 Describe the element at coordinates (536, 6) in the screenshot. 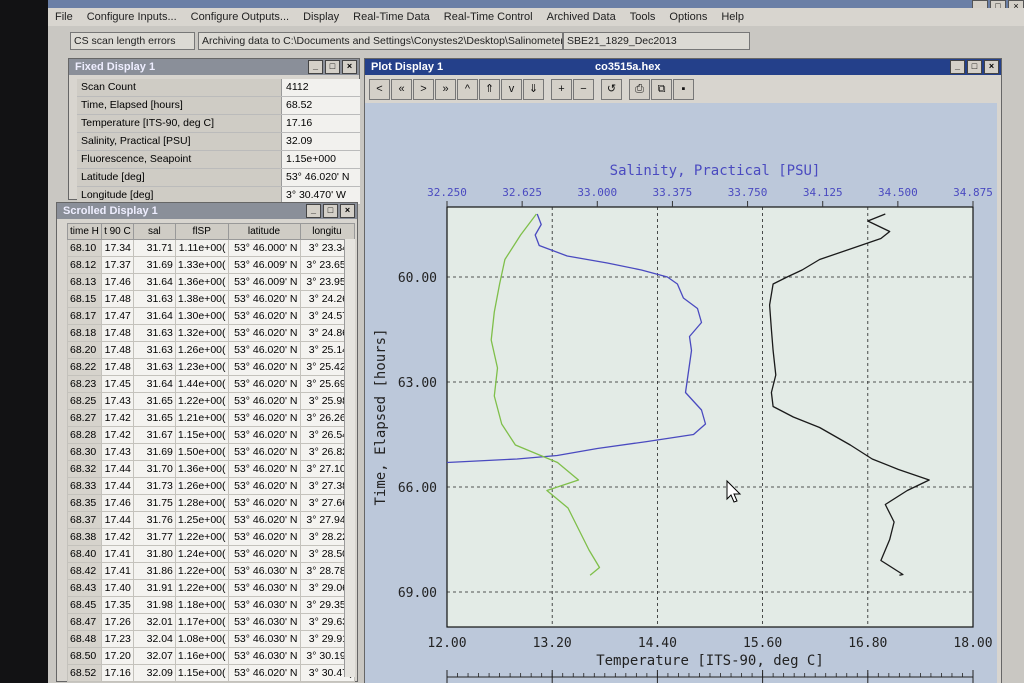

I see `app-title-bar: _ □ ×` at that location.